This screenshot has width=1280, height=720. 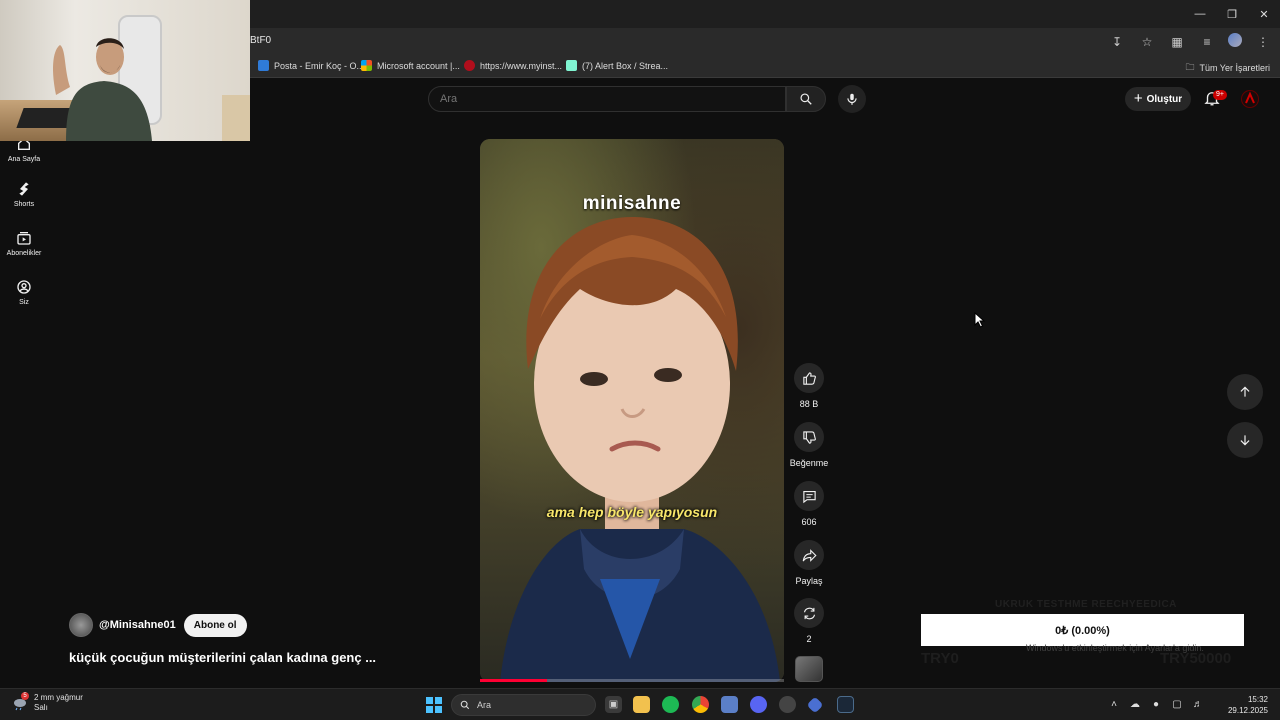 What do you see at coordinates (1248, 705) in the screenshot?
I see `taskbar-clock: 15:32 29.12.2025` at bounding box center [1248, 705].